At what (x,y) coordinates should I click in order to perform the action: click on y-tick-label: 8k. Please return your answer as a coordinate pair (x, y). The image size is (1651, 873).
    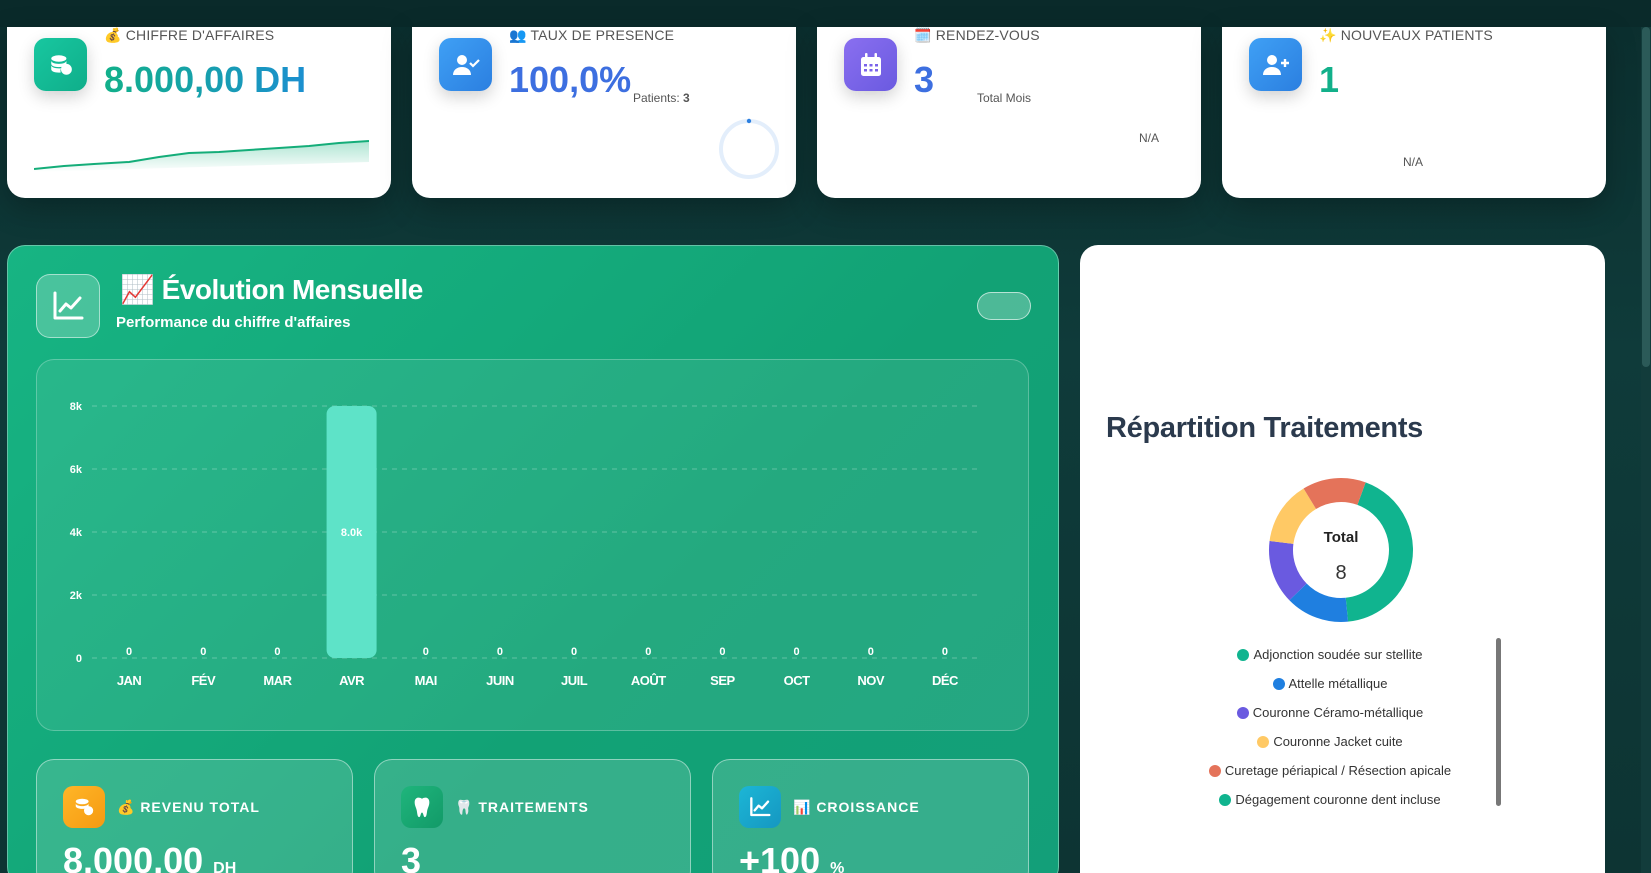
    Looking at the image, I should click on (76, 407).